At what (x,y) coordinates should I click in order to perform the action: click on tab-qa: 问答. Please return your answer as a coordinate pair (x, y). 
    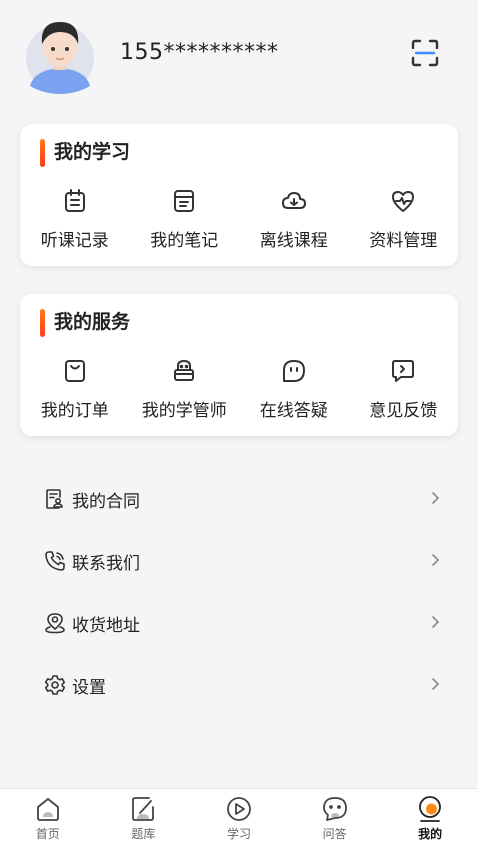
    Looking at the image, I should click on (335, 820).